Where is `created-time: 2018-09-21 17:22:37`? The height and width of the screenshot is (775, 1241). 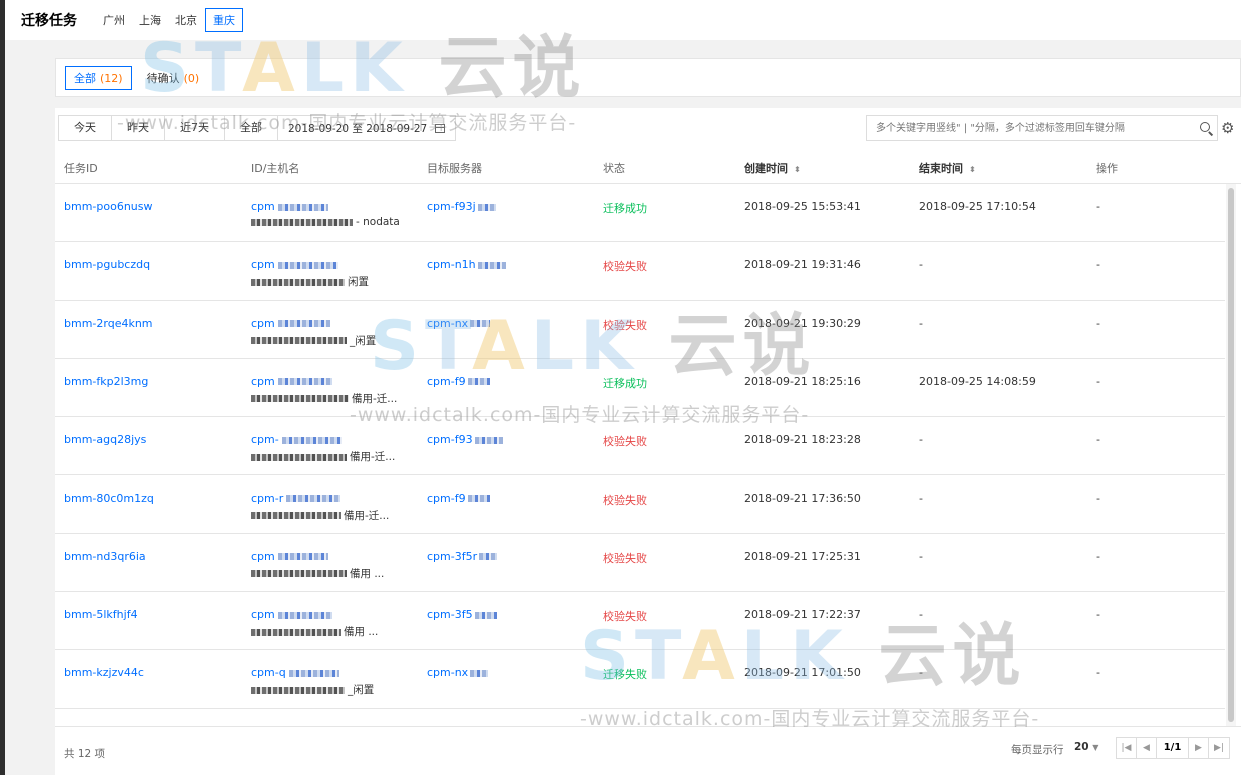
created-time: 2018-09-21 17:22:37 is located at coordinates (802, 615).